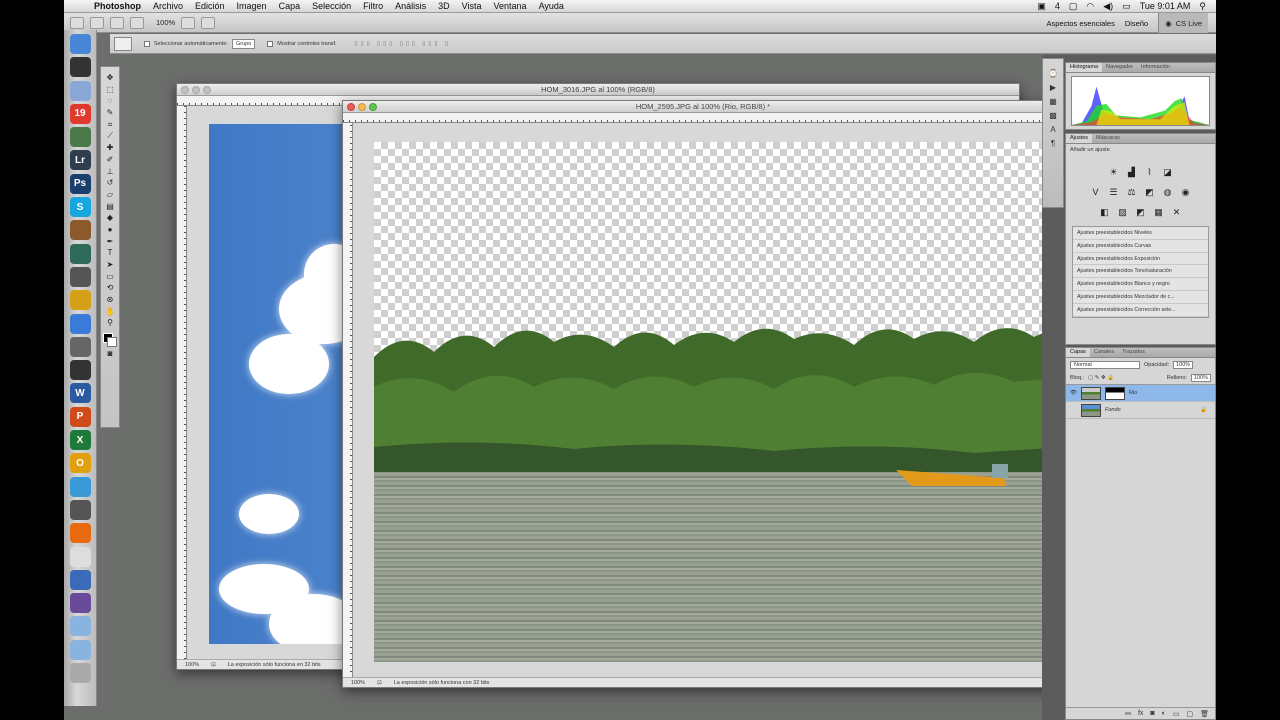  I want to click on trash-icon, so click(80, 673).